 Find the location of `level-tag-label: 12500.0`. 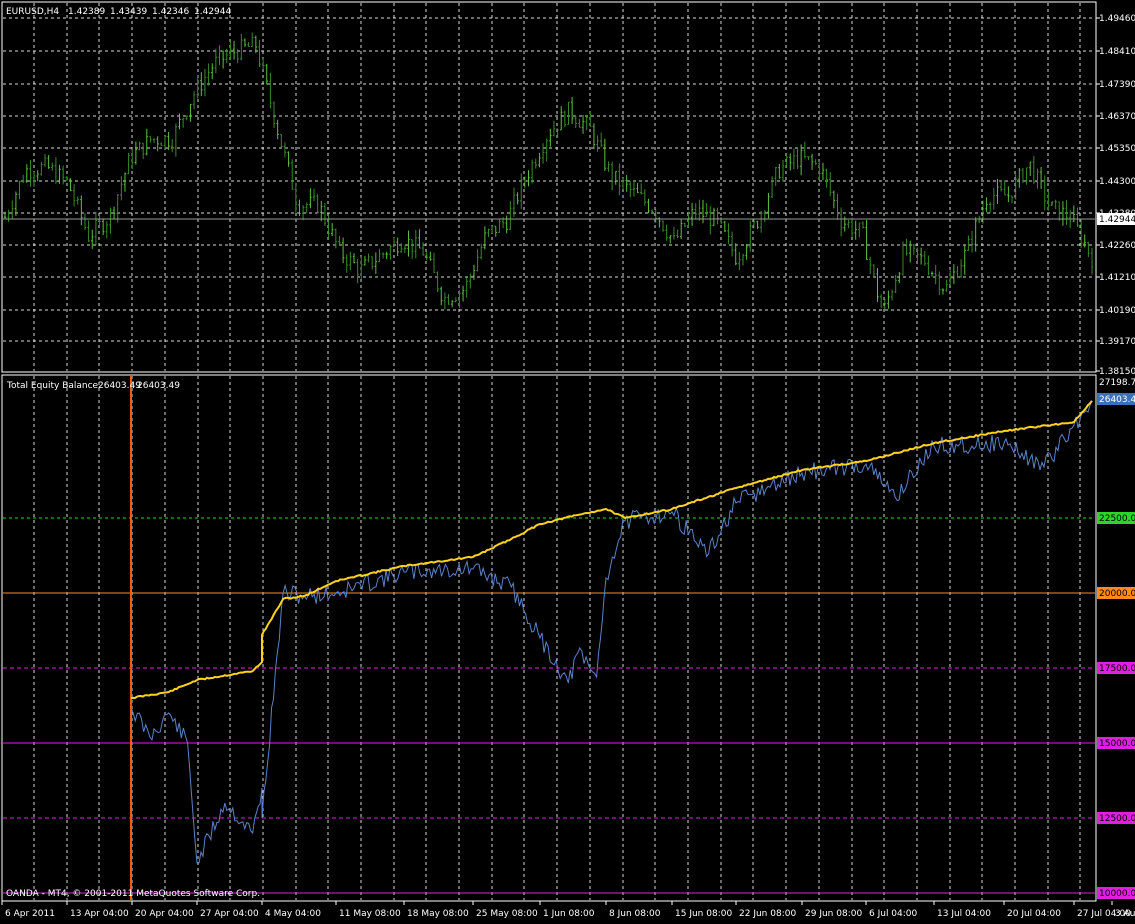

level-tag-label: 12500.0 is located at coordinates (1117, 819).